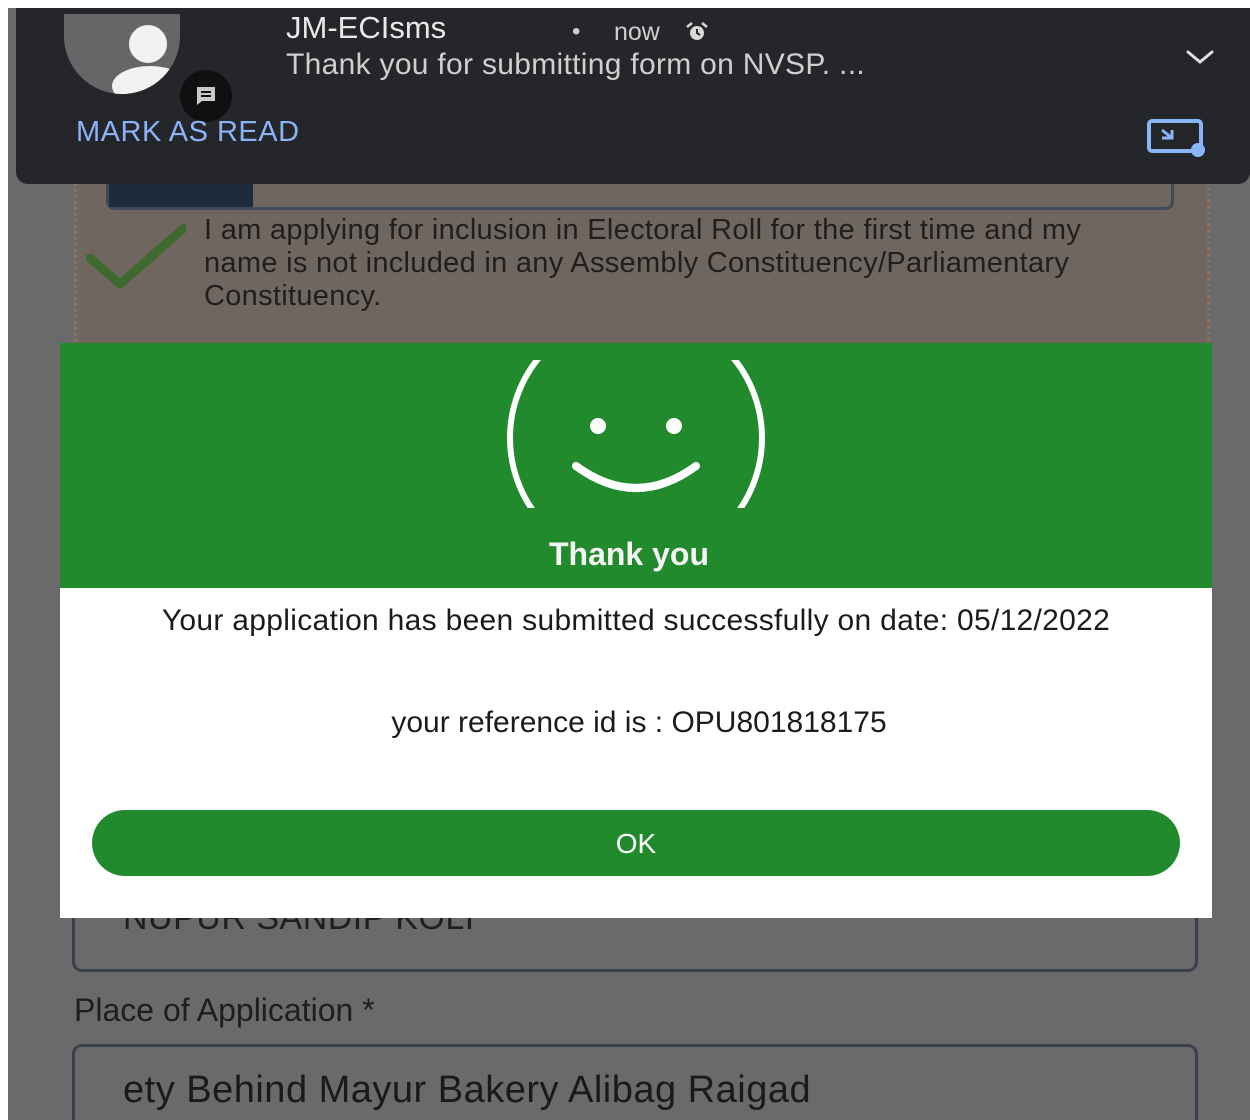 Image resolution: width=1250 pixels, height=1120 pixels. Describe the element at coordinates (636, 843) in the screenshot. I see `ok-button: OK` at that location.